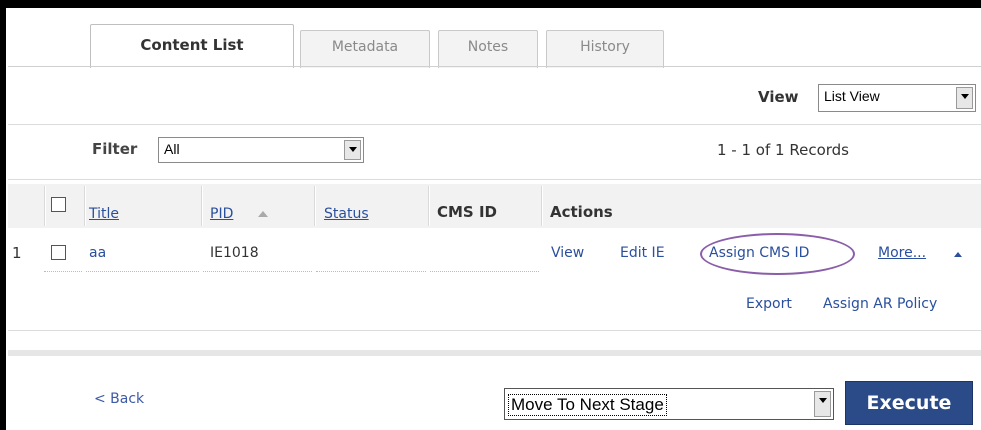 The height and width of the screenshot is (430, 981). Describe the element at coordinates (467, 212) in the screenshot. I see `column-cms-id: CMS ID` at that location.